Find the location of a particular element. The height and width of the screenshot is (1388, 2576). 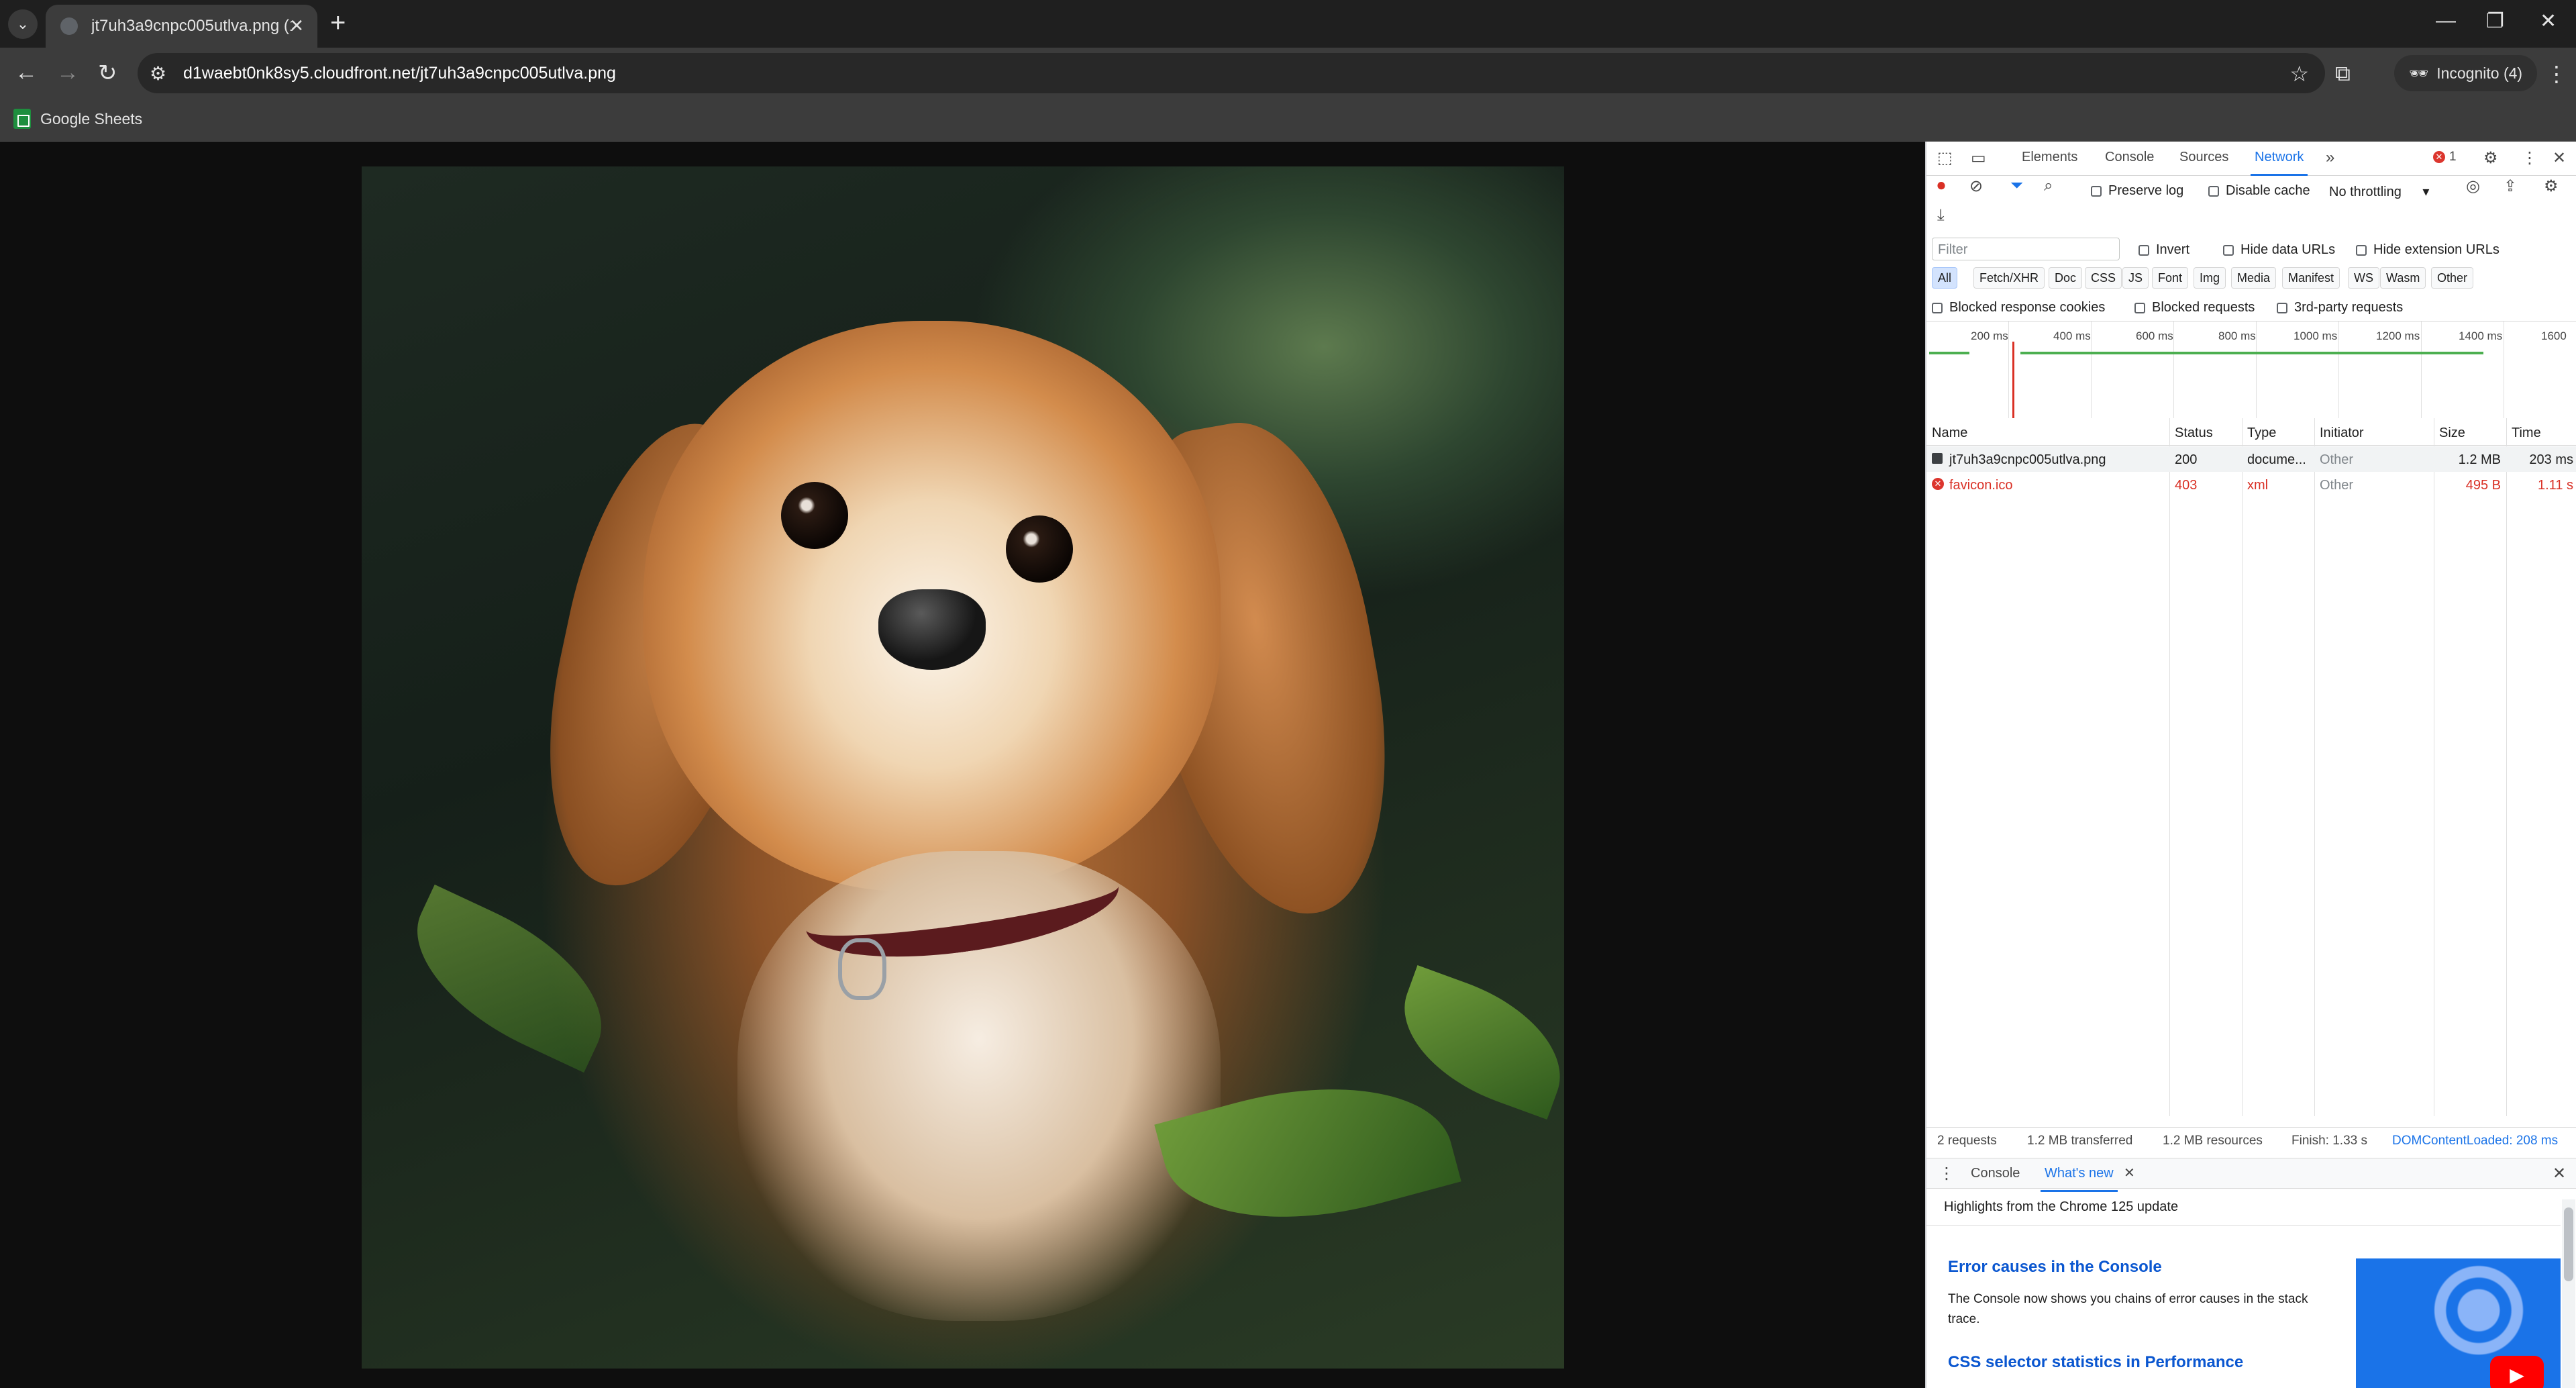

close-window-icon: ✕ is located at coordinates (2548, 21).